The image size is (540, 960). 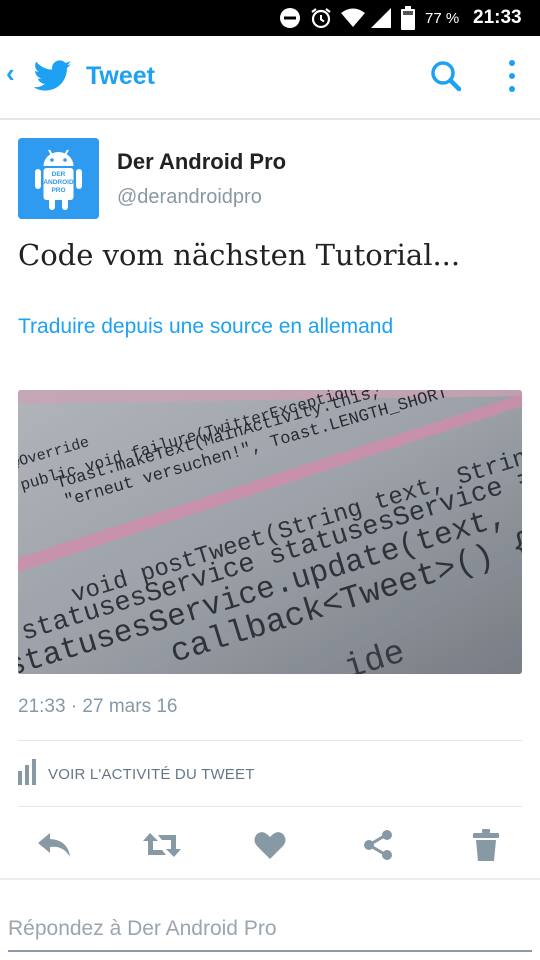 I want to click on author-name: Der Android Pro, so click(x=201, y=162).